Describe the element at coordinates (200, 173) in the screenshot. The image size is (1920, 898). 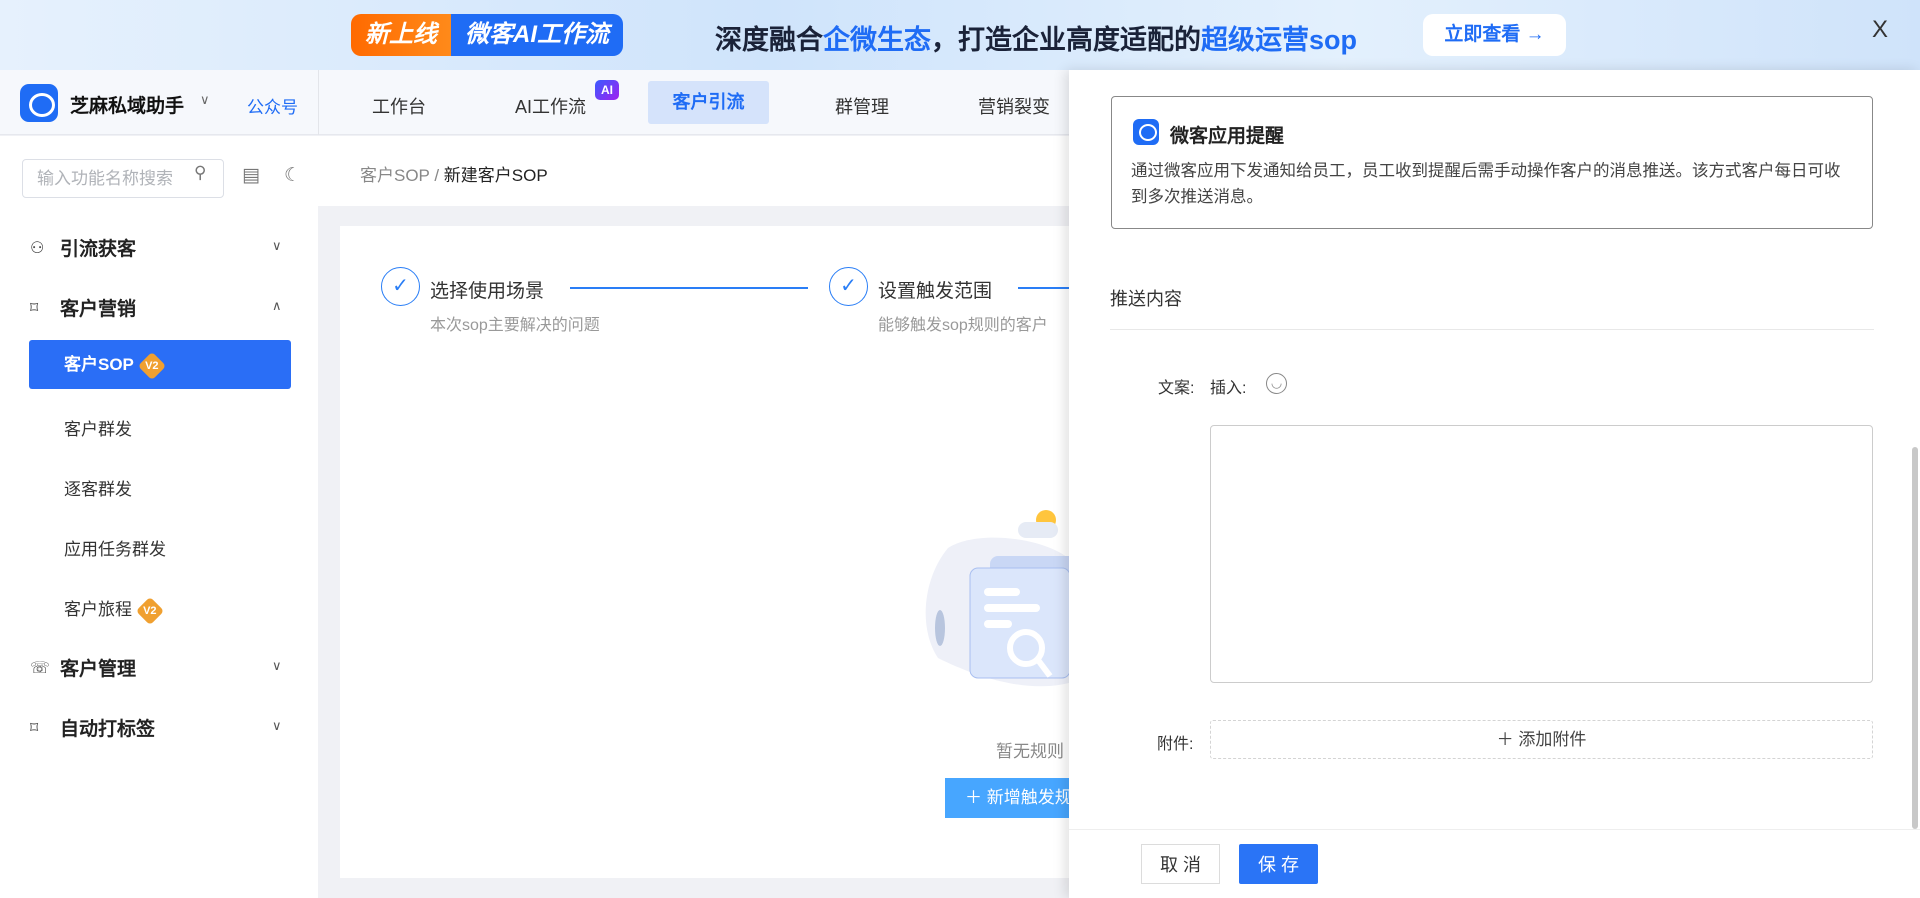
I see `search-icon: ⚲` at that location.